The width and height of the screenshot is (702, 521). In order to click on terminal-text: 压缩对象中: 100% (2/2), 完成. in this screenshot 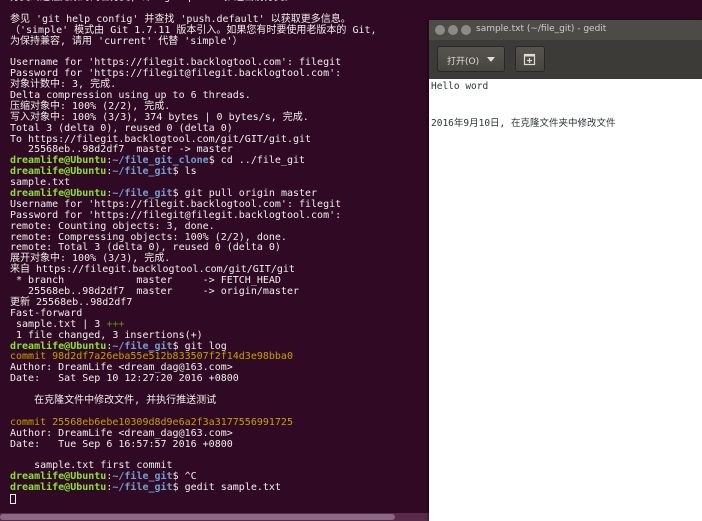, I will do `click(90, 106)`.